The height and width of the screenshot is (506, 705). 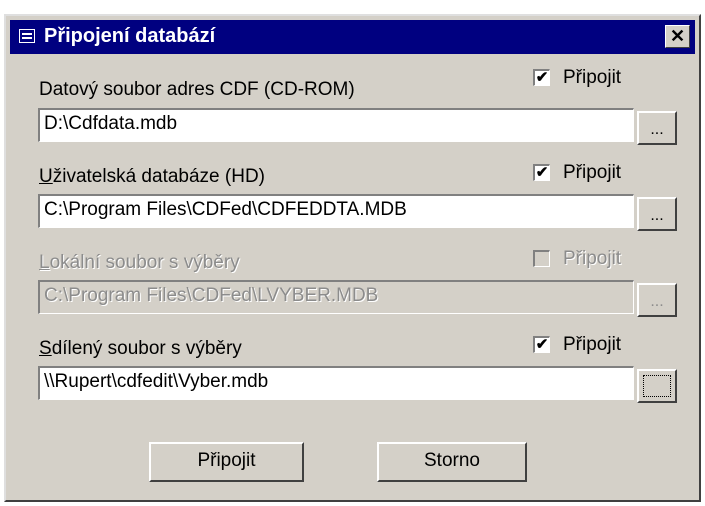 I want to click on shared-selection-label: Sdílený soubor s výběry, so click(x=140, y=349).